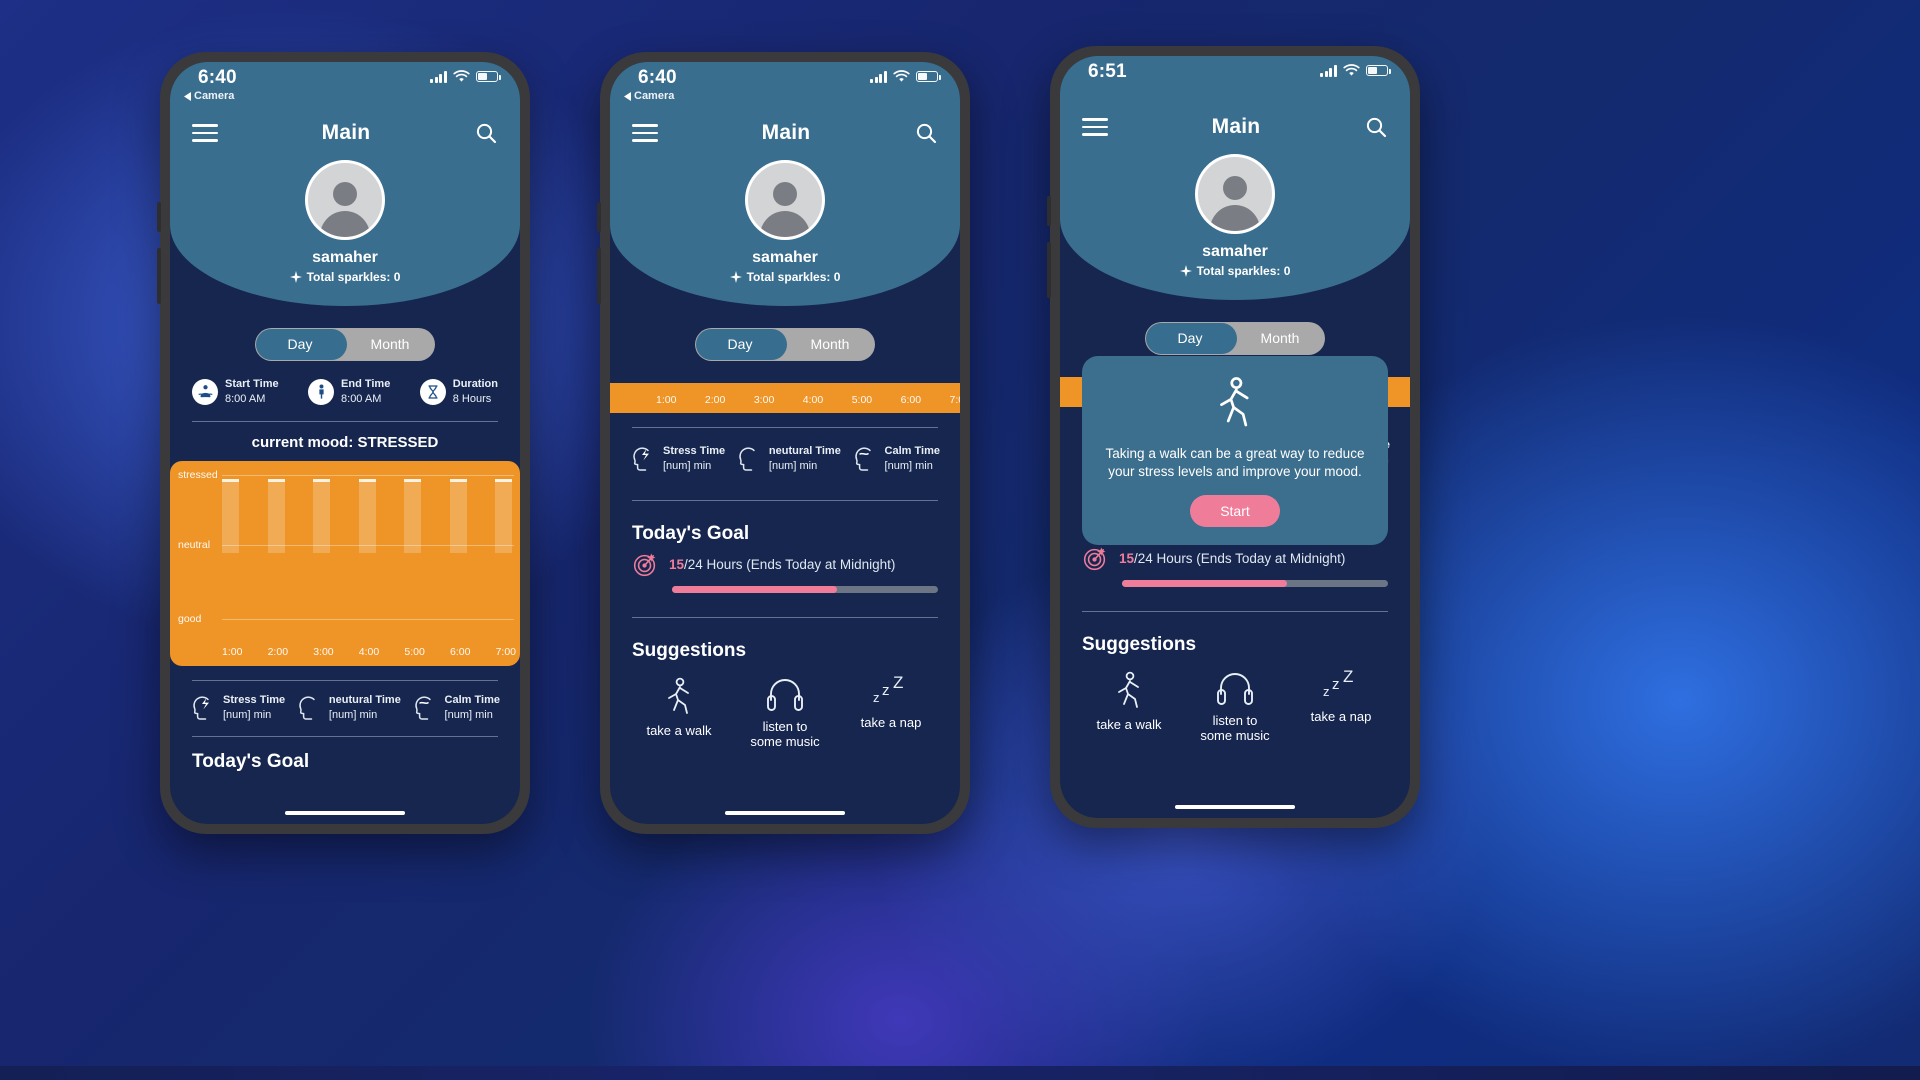 Image resolution: width=1920 pixels, height=1080 pixels. I want to click on back-triangle-icon, so click(627, 96).